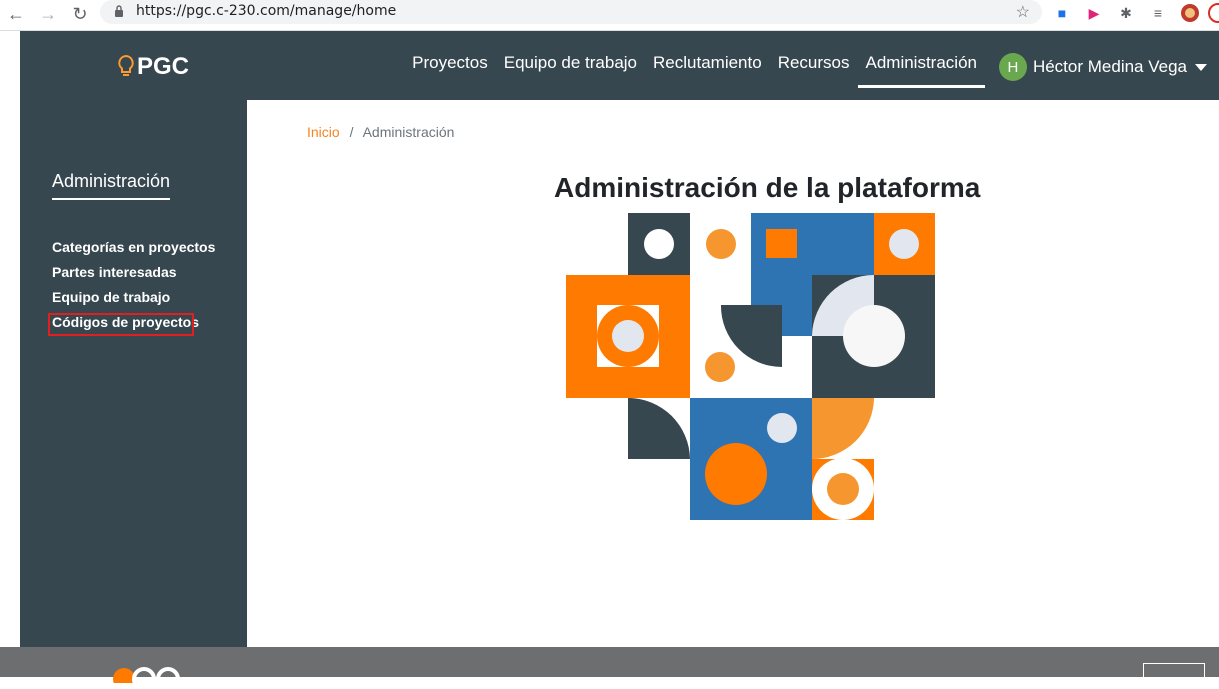 The image size is (1219, 689). Describe the element at coordinates (767, 187) in the screenshot. I see `page-title: Administración de la plataforma` at that location.